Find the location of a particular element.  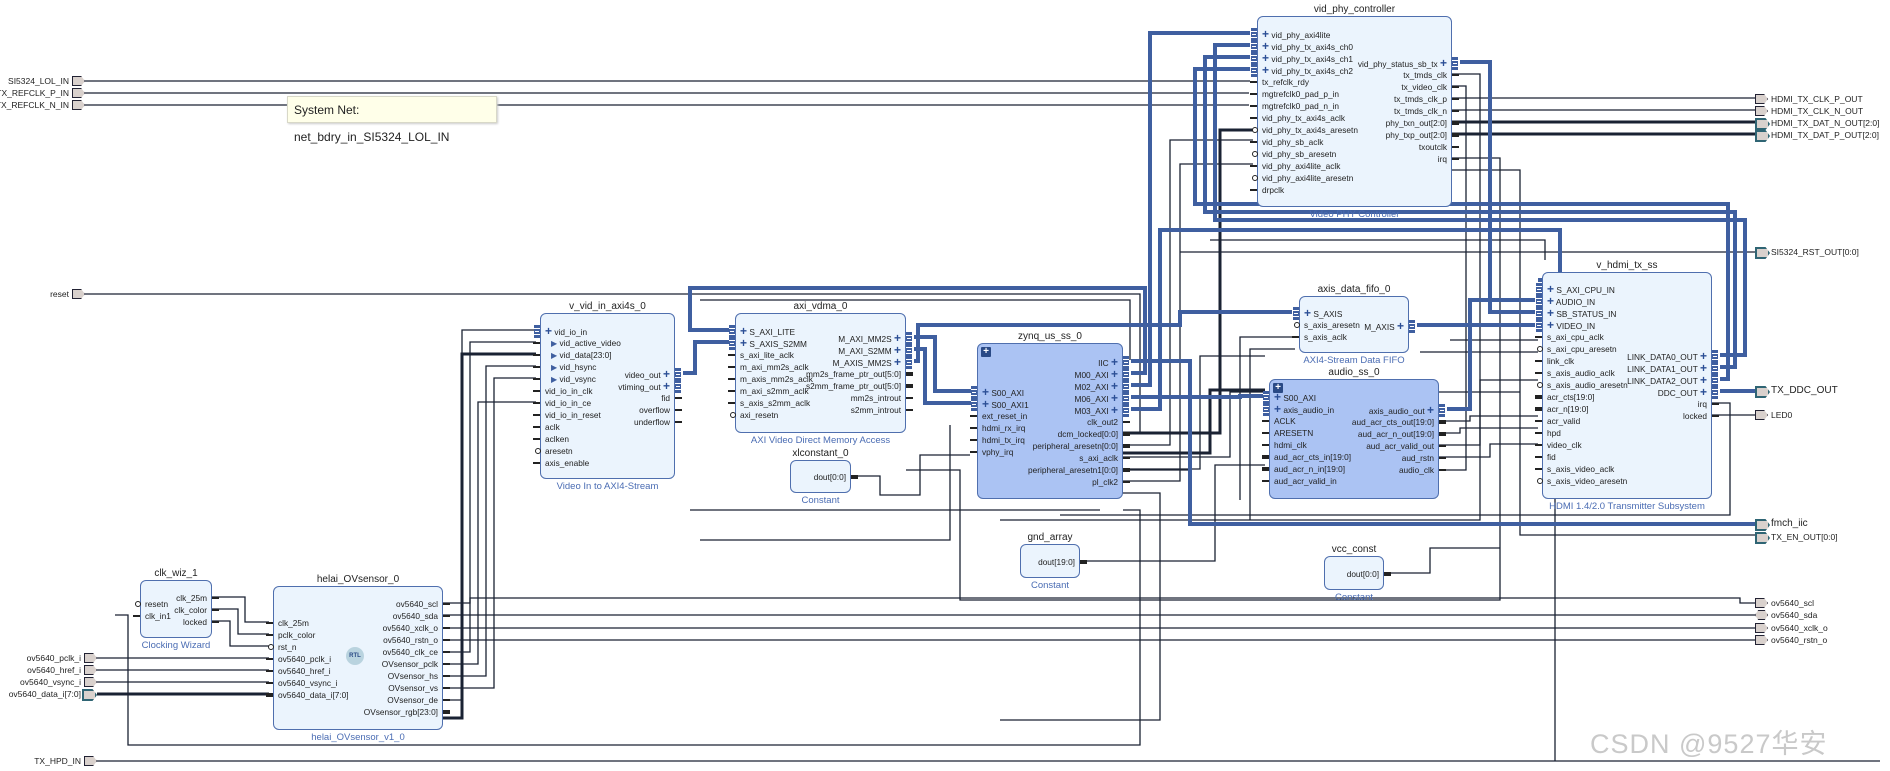

pin-aud-rstn: aud_rstn is located at coordinates (1424, 458).